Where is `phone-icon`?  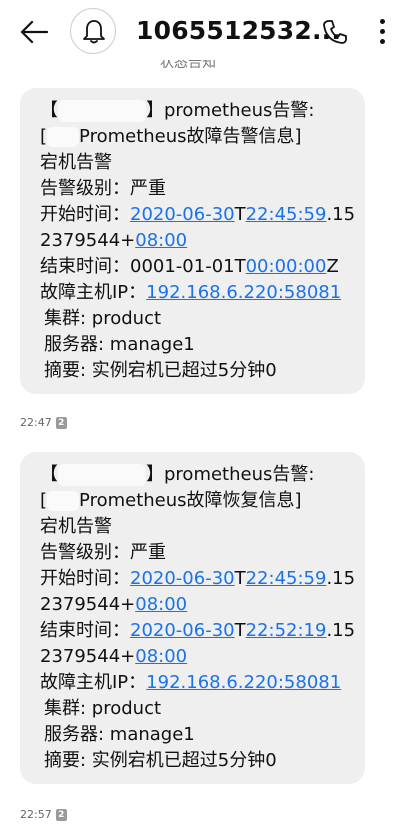
phone-icon is located at coordinates (335, 34).